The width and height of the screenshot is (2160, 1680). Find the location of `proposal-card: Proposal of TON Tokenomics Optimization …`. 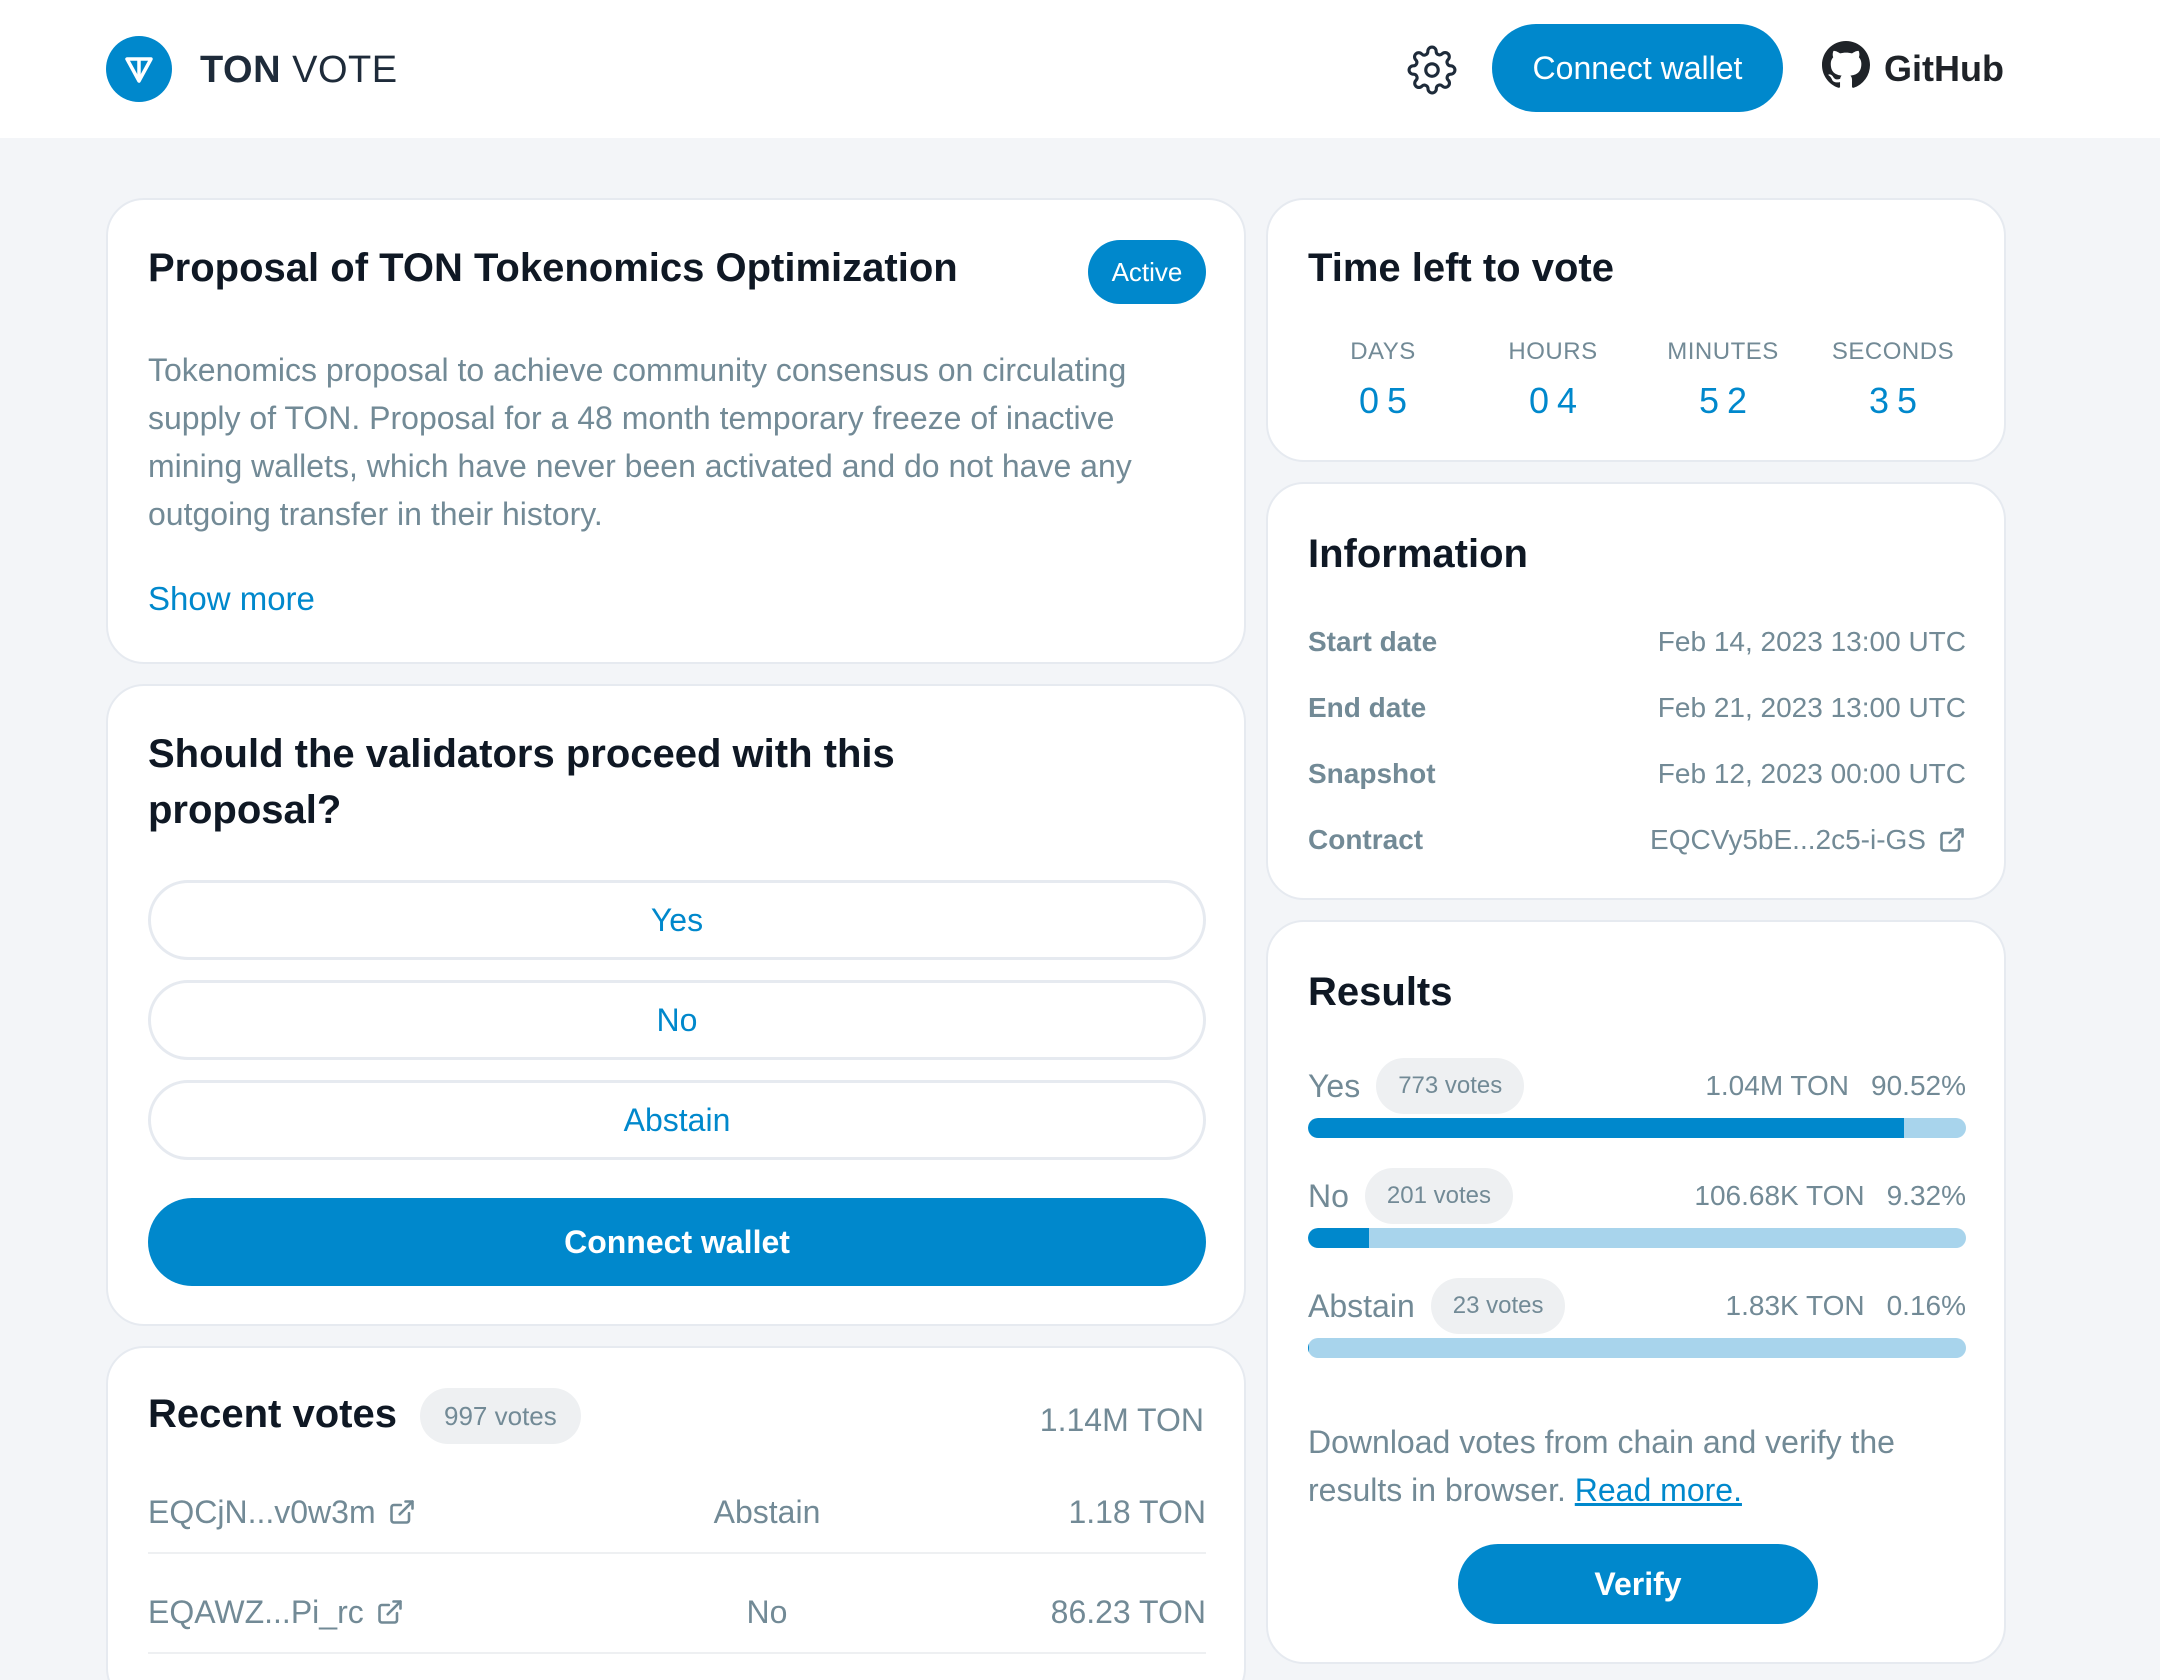

proposal-card: Proposal of TON Tokenomics Optimization … is located at coordinates (676, 431).